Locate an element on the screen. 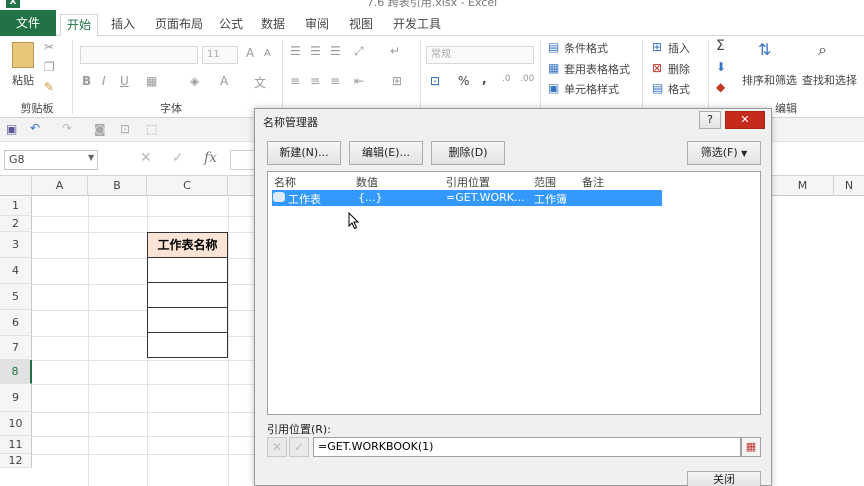 Image resolution: width=864 pixels, height=486 pixels. name-box: G8 is located at coordinates (51, 160).